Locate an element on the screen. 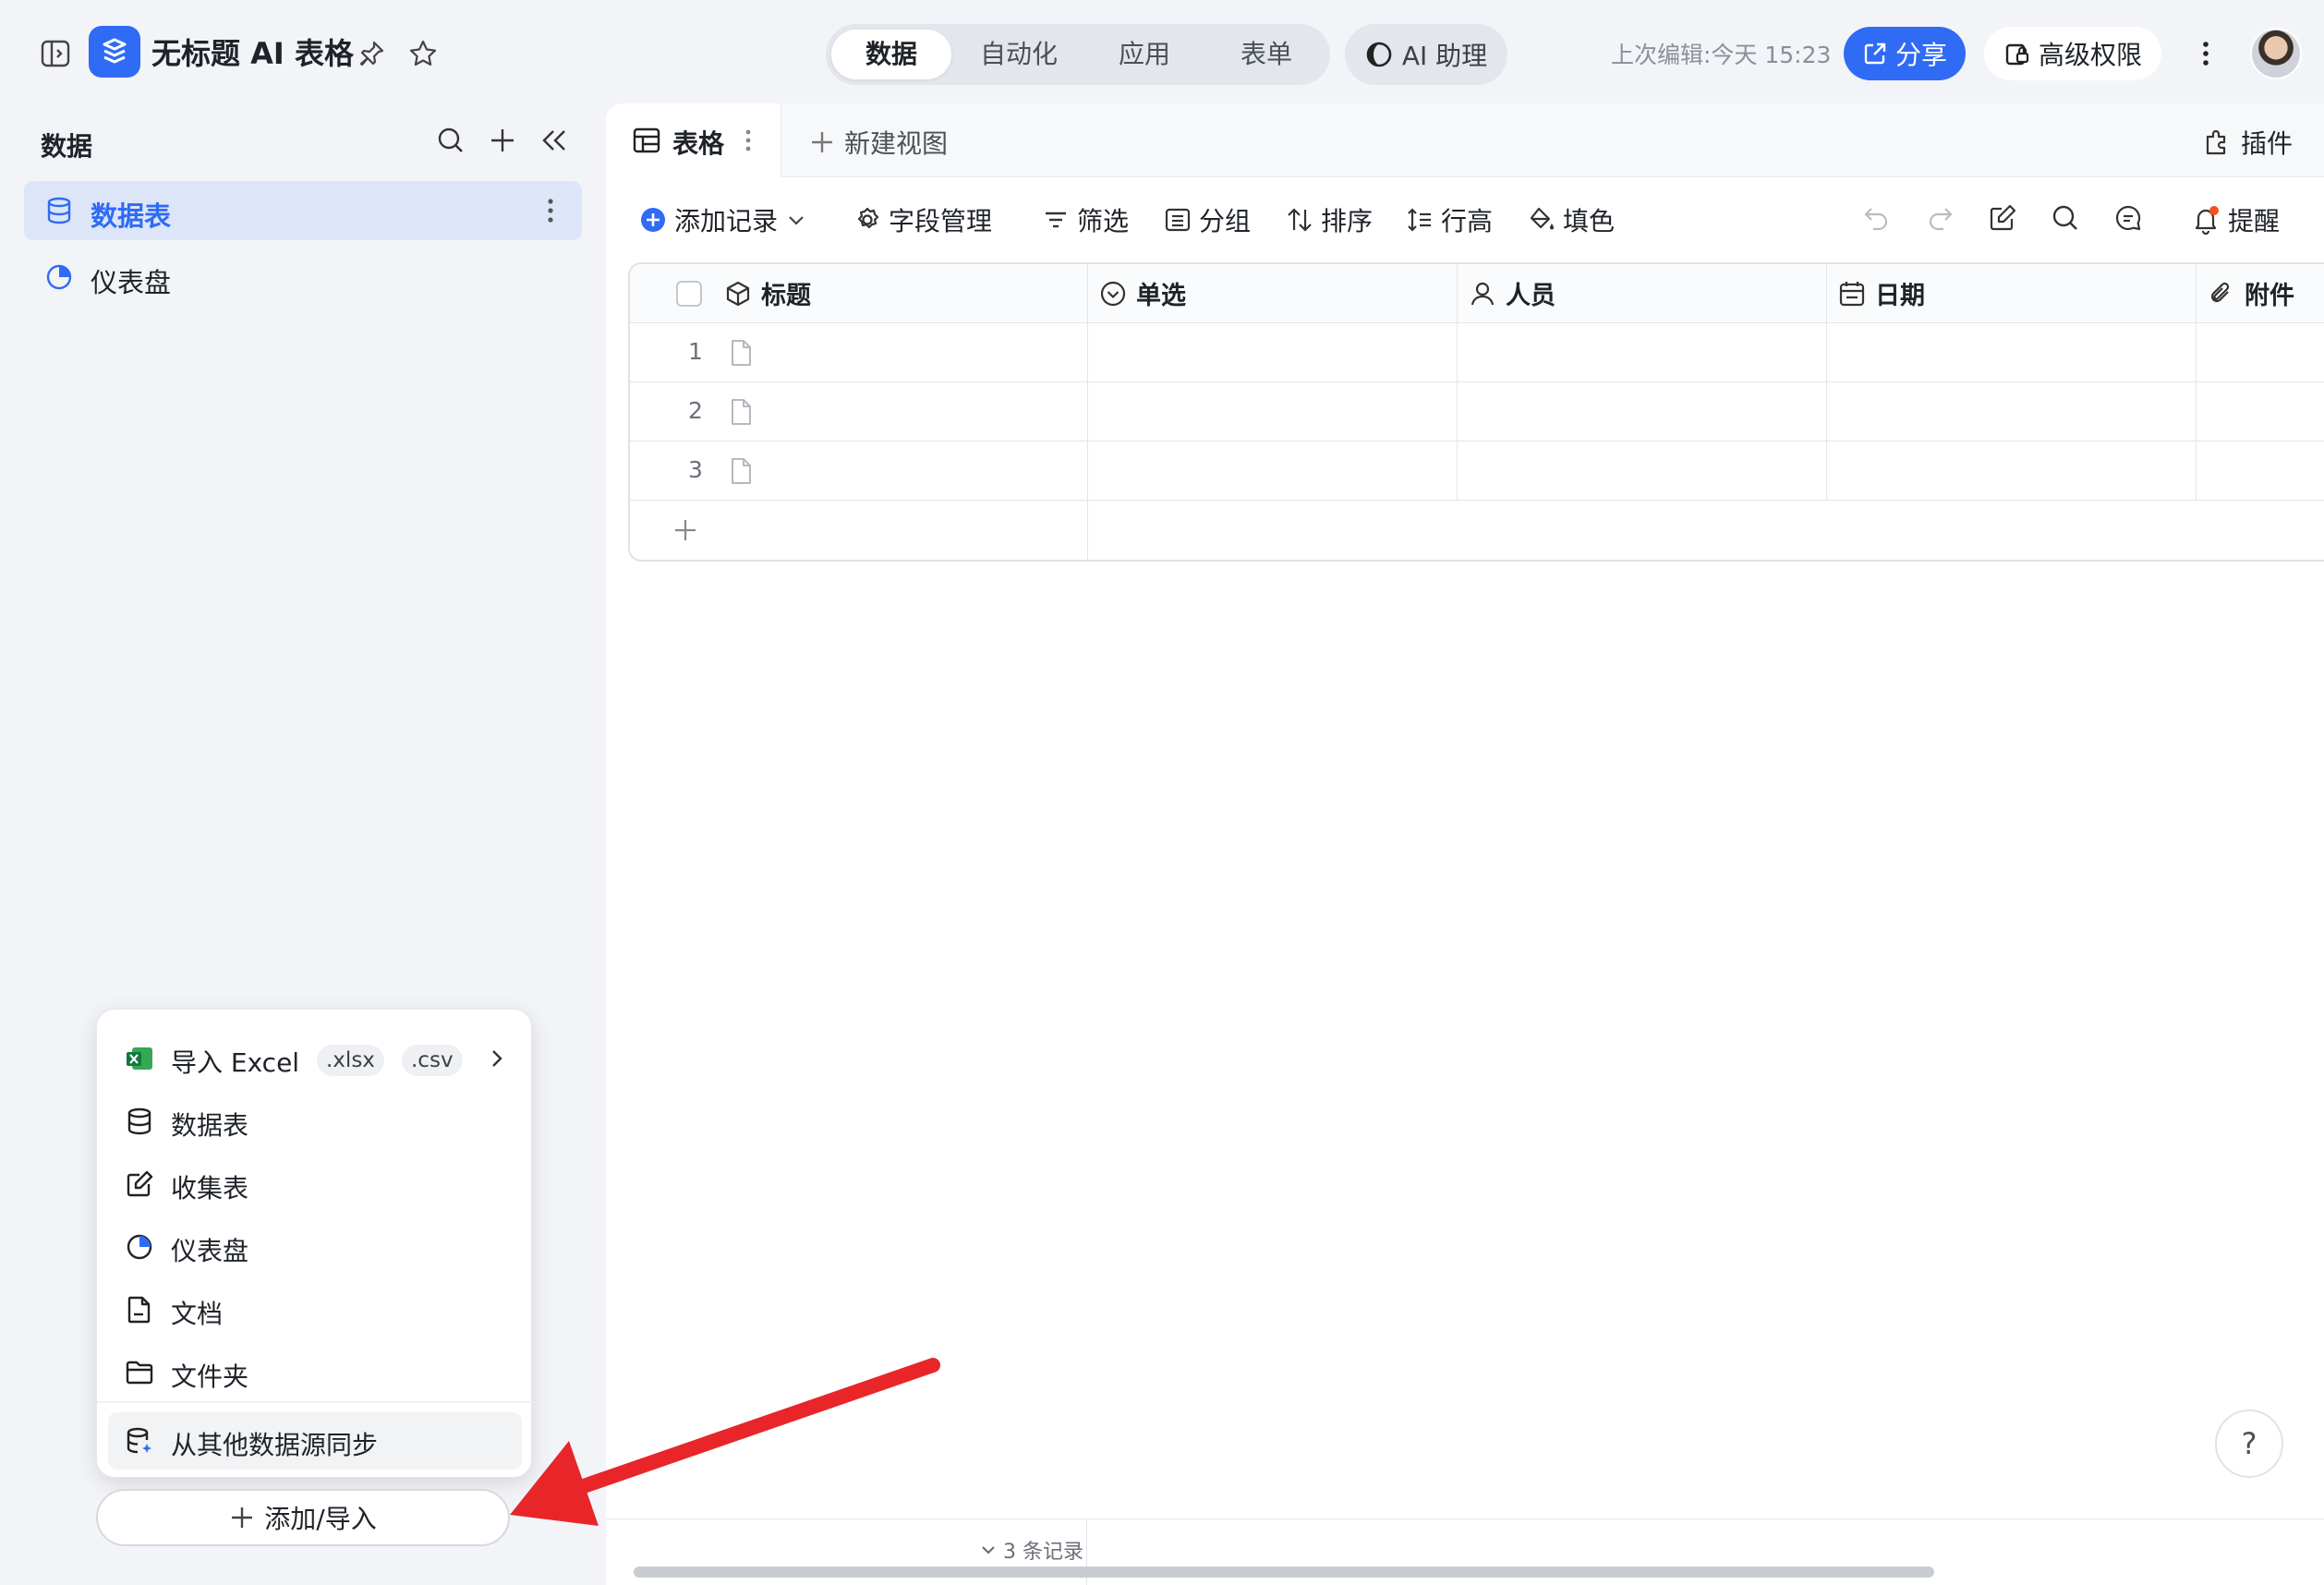 The height and width of the screenshot is (1585, 2324). sidebar-toggle-icon is located at coordinates (55, 53).